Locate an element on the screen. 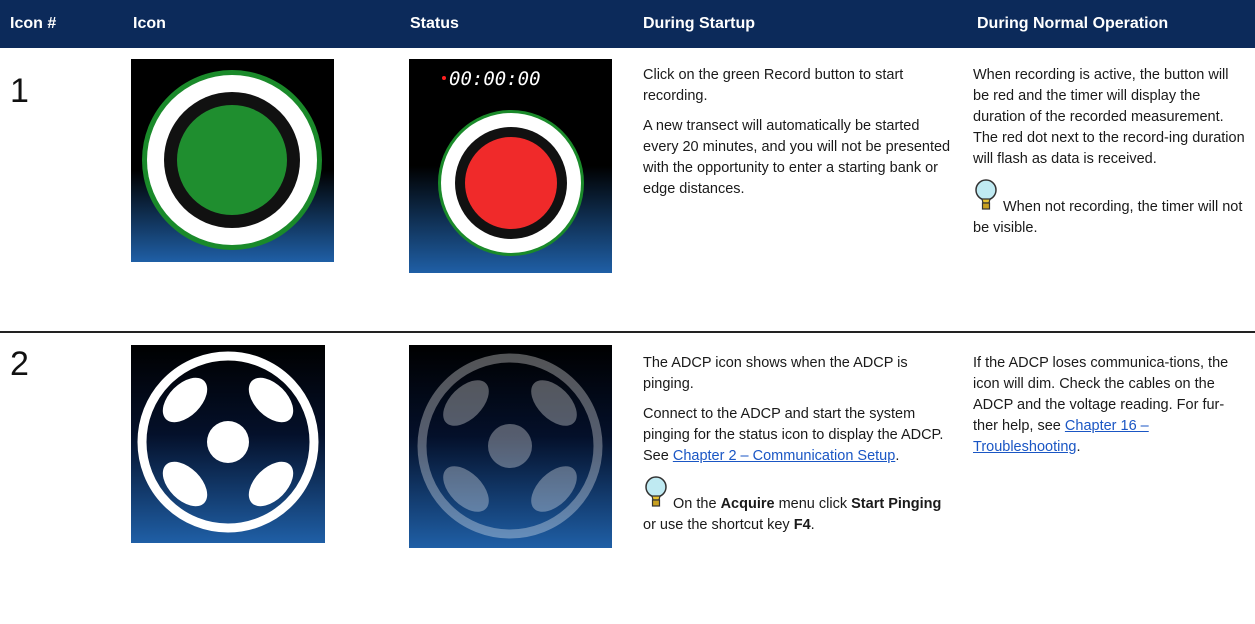  header-during-normal-operation: During Normal Operation is located at coordinates (1073, 23).